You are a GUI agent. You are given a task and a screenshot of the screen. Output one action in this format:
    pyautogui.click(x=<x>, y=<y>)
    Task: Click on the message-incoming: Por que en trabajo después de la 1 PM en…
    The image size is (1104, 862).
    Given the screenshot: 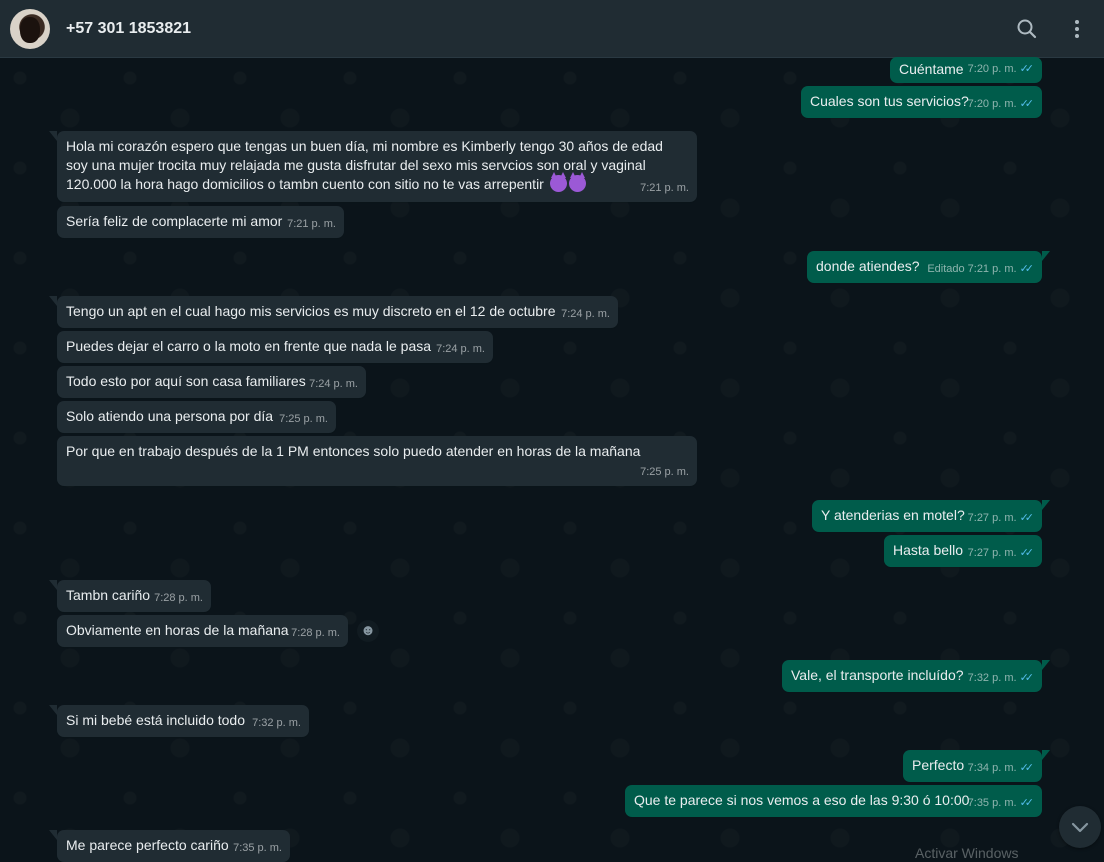 What is the action you would take?
    pyautogui.click(x=377, y=461)
    